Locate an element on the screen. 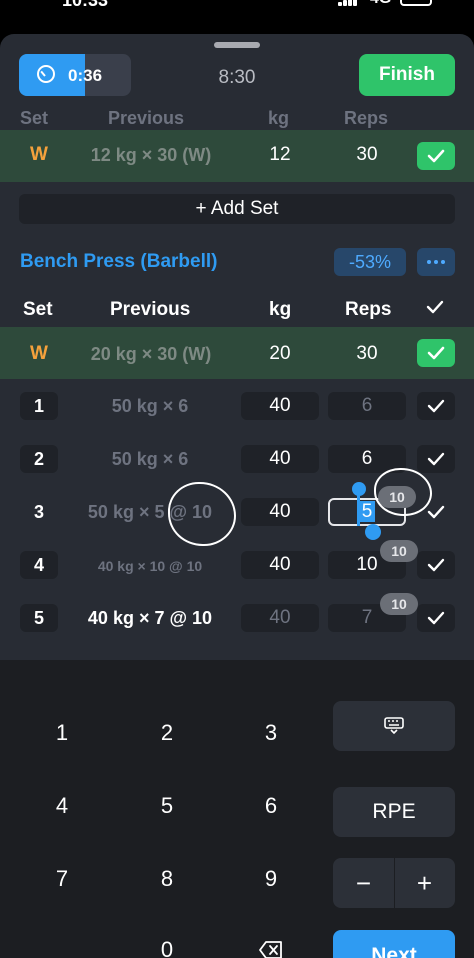 The image size is (474, 958). header-kg-ghost: kg is located at coordinates (279, 118).